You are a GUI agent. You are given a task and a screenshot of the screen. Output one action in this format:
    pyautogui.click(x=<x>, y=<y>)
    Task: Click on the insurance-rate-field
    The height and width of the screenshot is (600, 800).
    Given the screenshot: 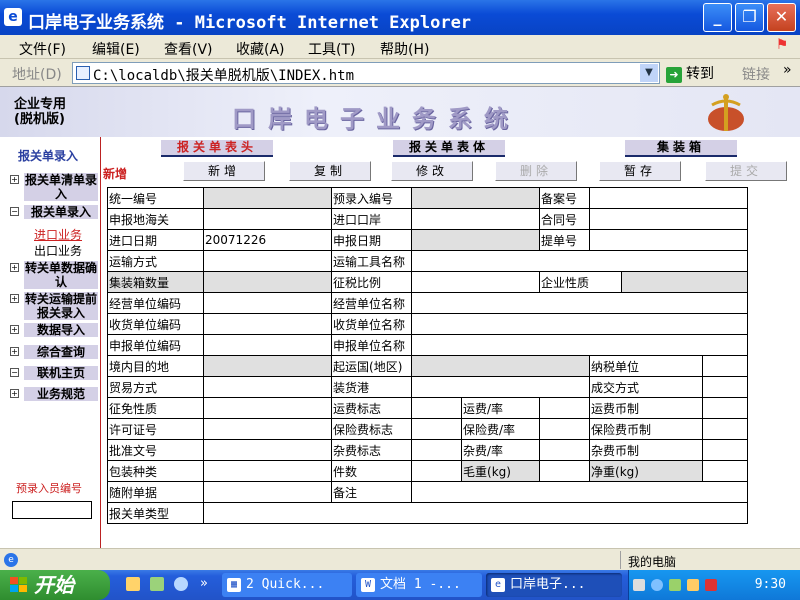 What is the action you would take?
    pyautogui.click(x=565, y=429)
    